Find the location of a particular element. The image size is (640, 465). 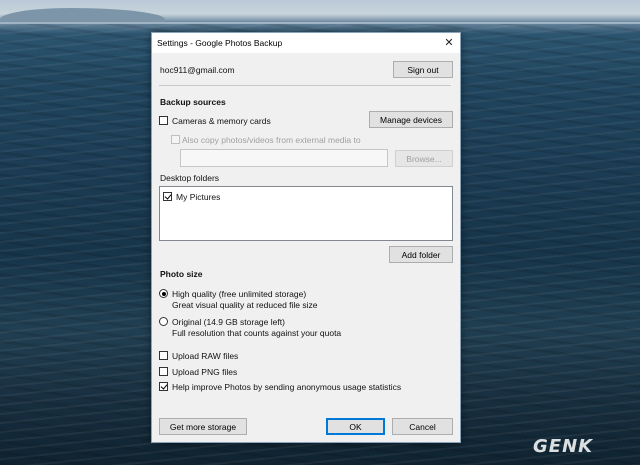

manage-devices-button: Manage devices is located at coordinates (411, 119).